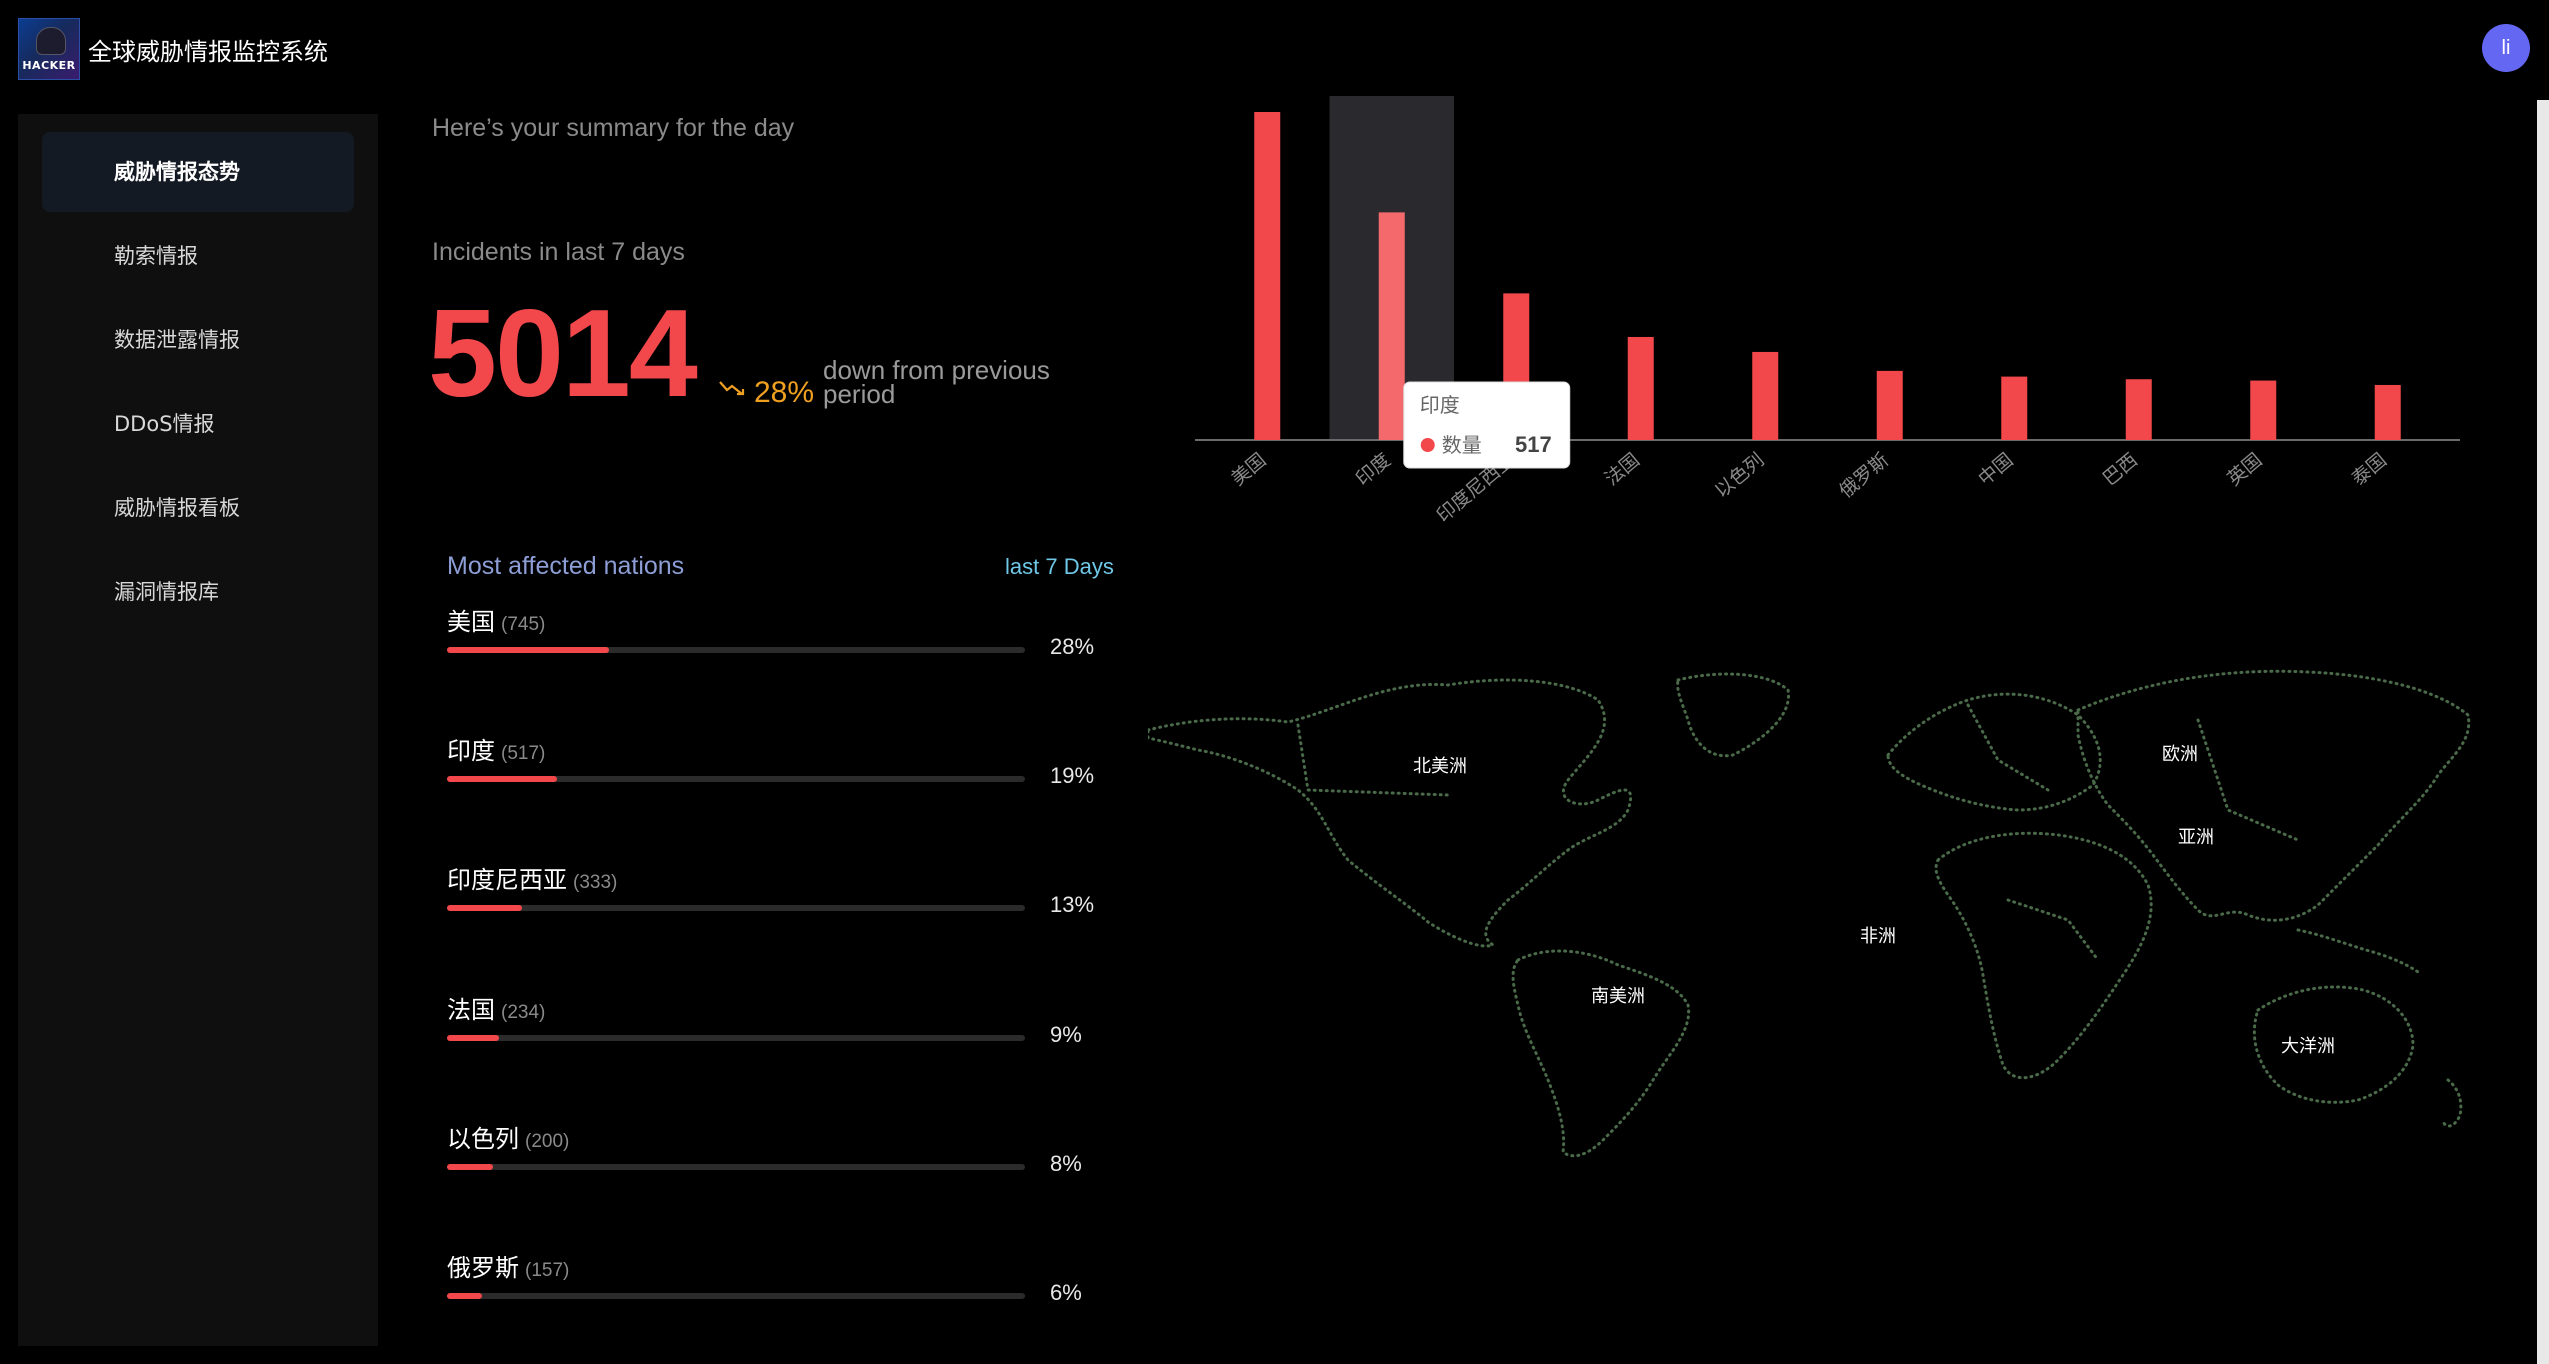  Describe the element at coordinates (1864, 476) in the screenshot. I see `chart-x-tick-label: 俄罗斯` at that location.